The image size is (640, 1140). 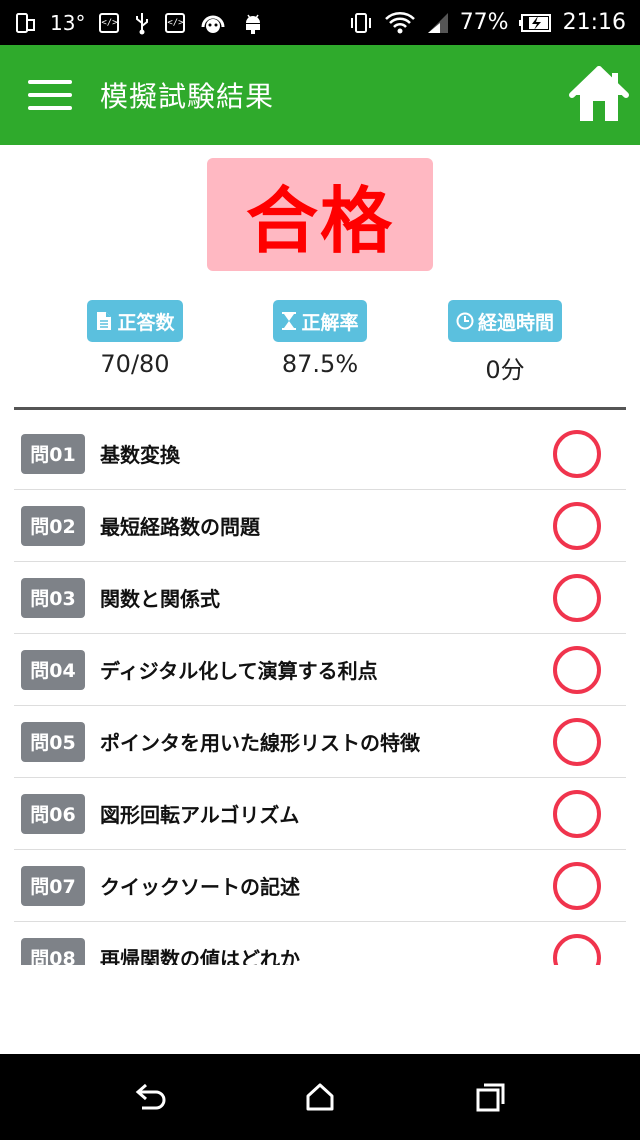 I want to click on question-row: 問01 基数変換, so click(x=320, y=454).